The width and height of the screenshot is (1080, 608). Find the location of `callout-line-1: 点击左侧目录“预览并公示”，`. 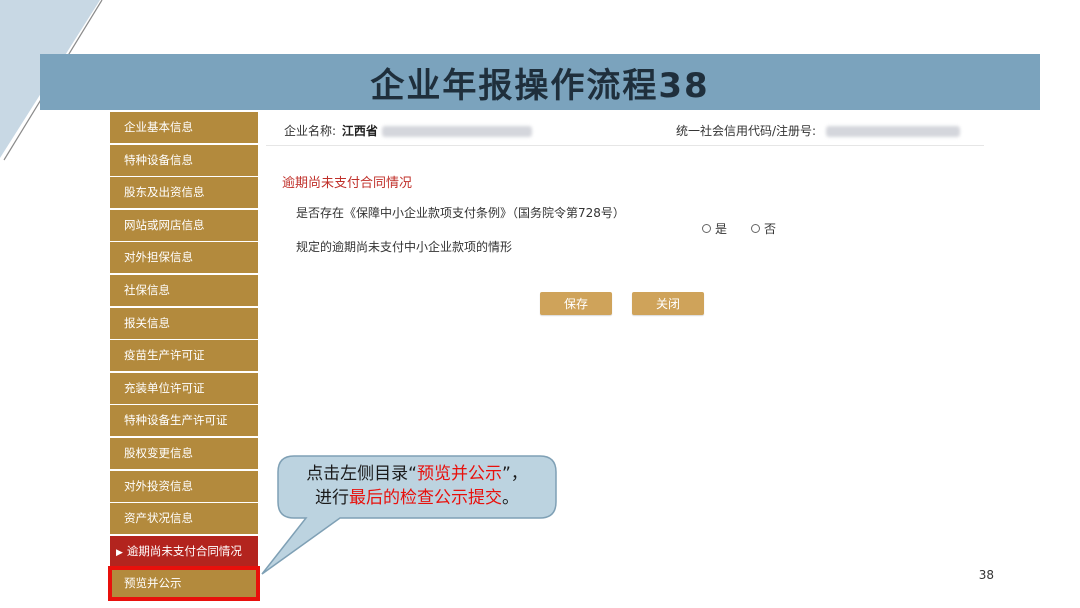

callout-line-1: 点击左侧目录“预览并公示”， is located at coordinates (417, 474).